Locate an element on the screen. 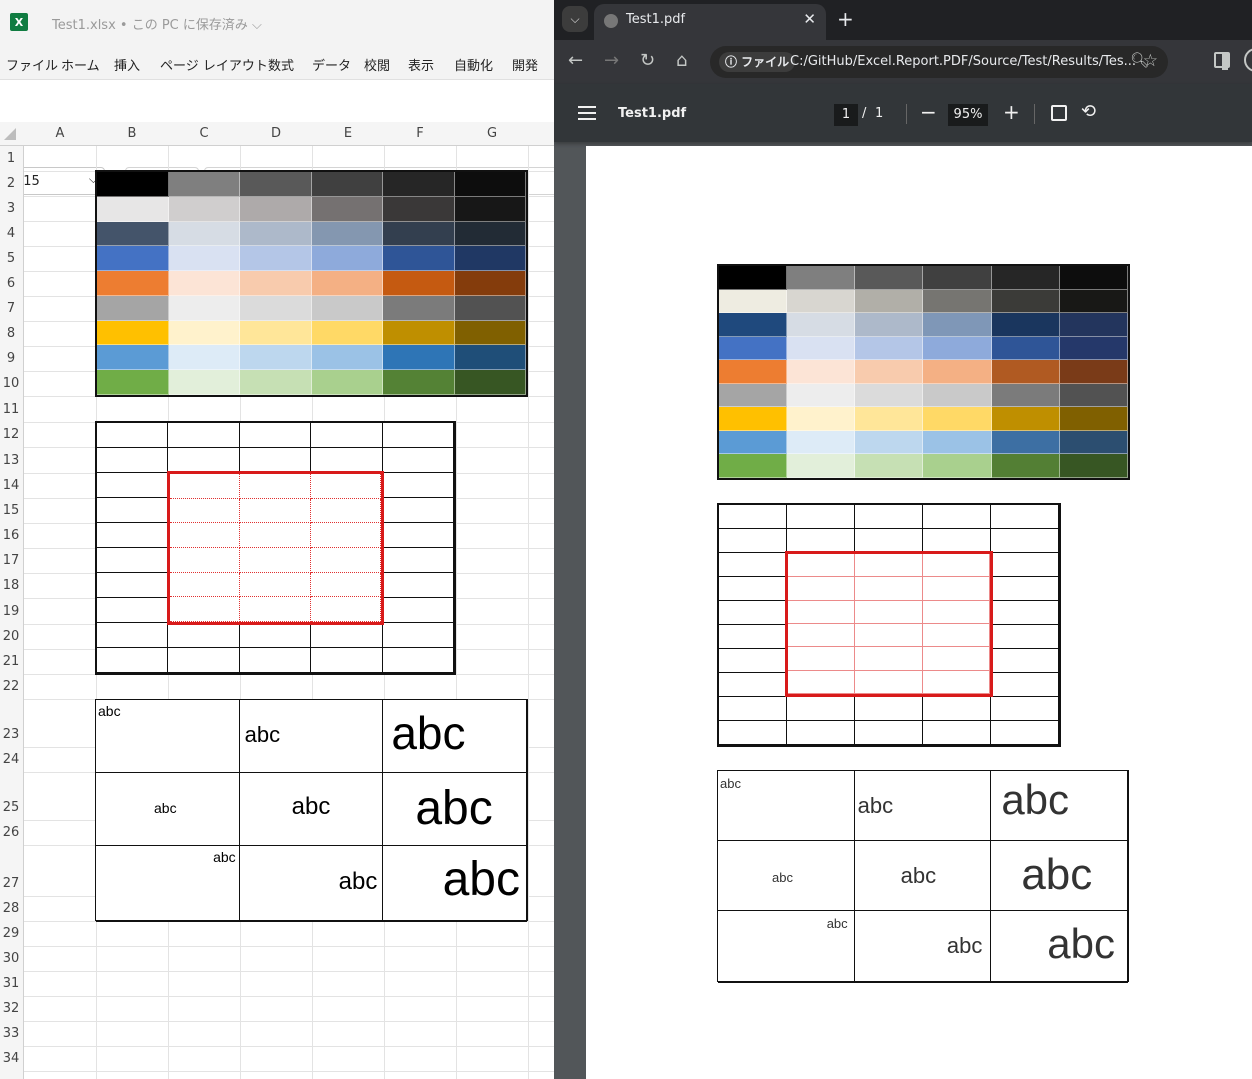 This screenshot has width=1252, height=1079. menu-file: ファイル is located at coordinates (32, 64).